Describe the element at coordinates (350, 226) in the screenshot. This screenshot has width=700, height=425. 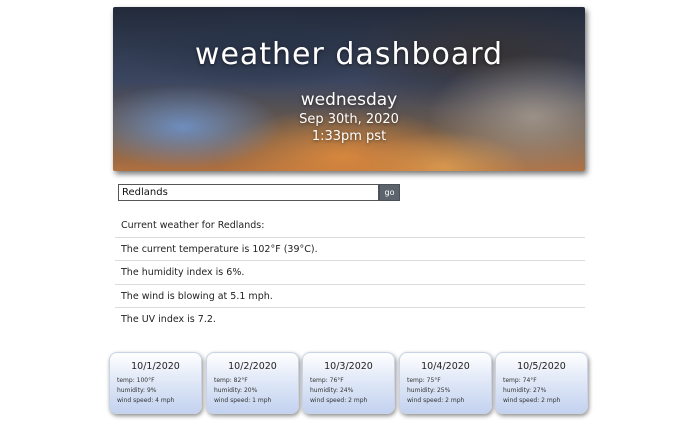
I see `current-weather-heading: Current weather for Redlands:` at that location.